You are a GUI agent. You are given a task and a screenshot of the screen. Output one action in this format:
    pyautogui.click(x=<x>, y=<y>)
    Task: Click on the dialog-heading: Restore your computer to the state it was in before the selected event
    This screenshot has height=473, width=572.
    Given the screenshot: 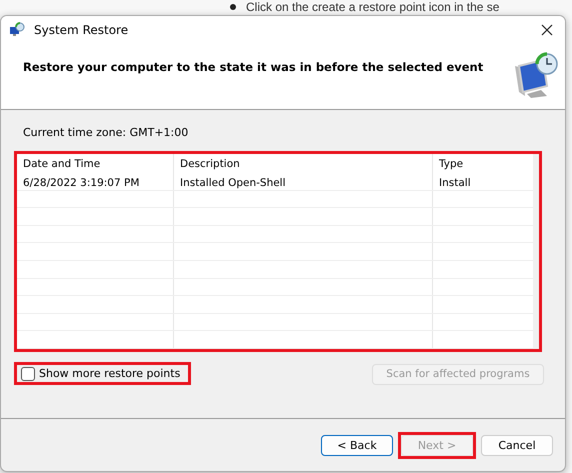 What is the action you would take?
    pyautogui.click(x=253, y=68)
    